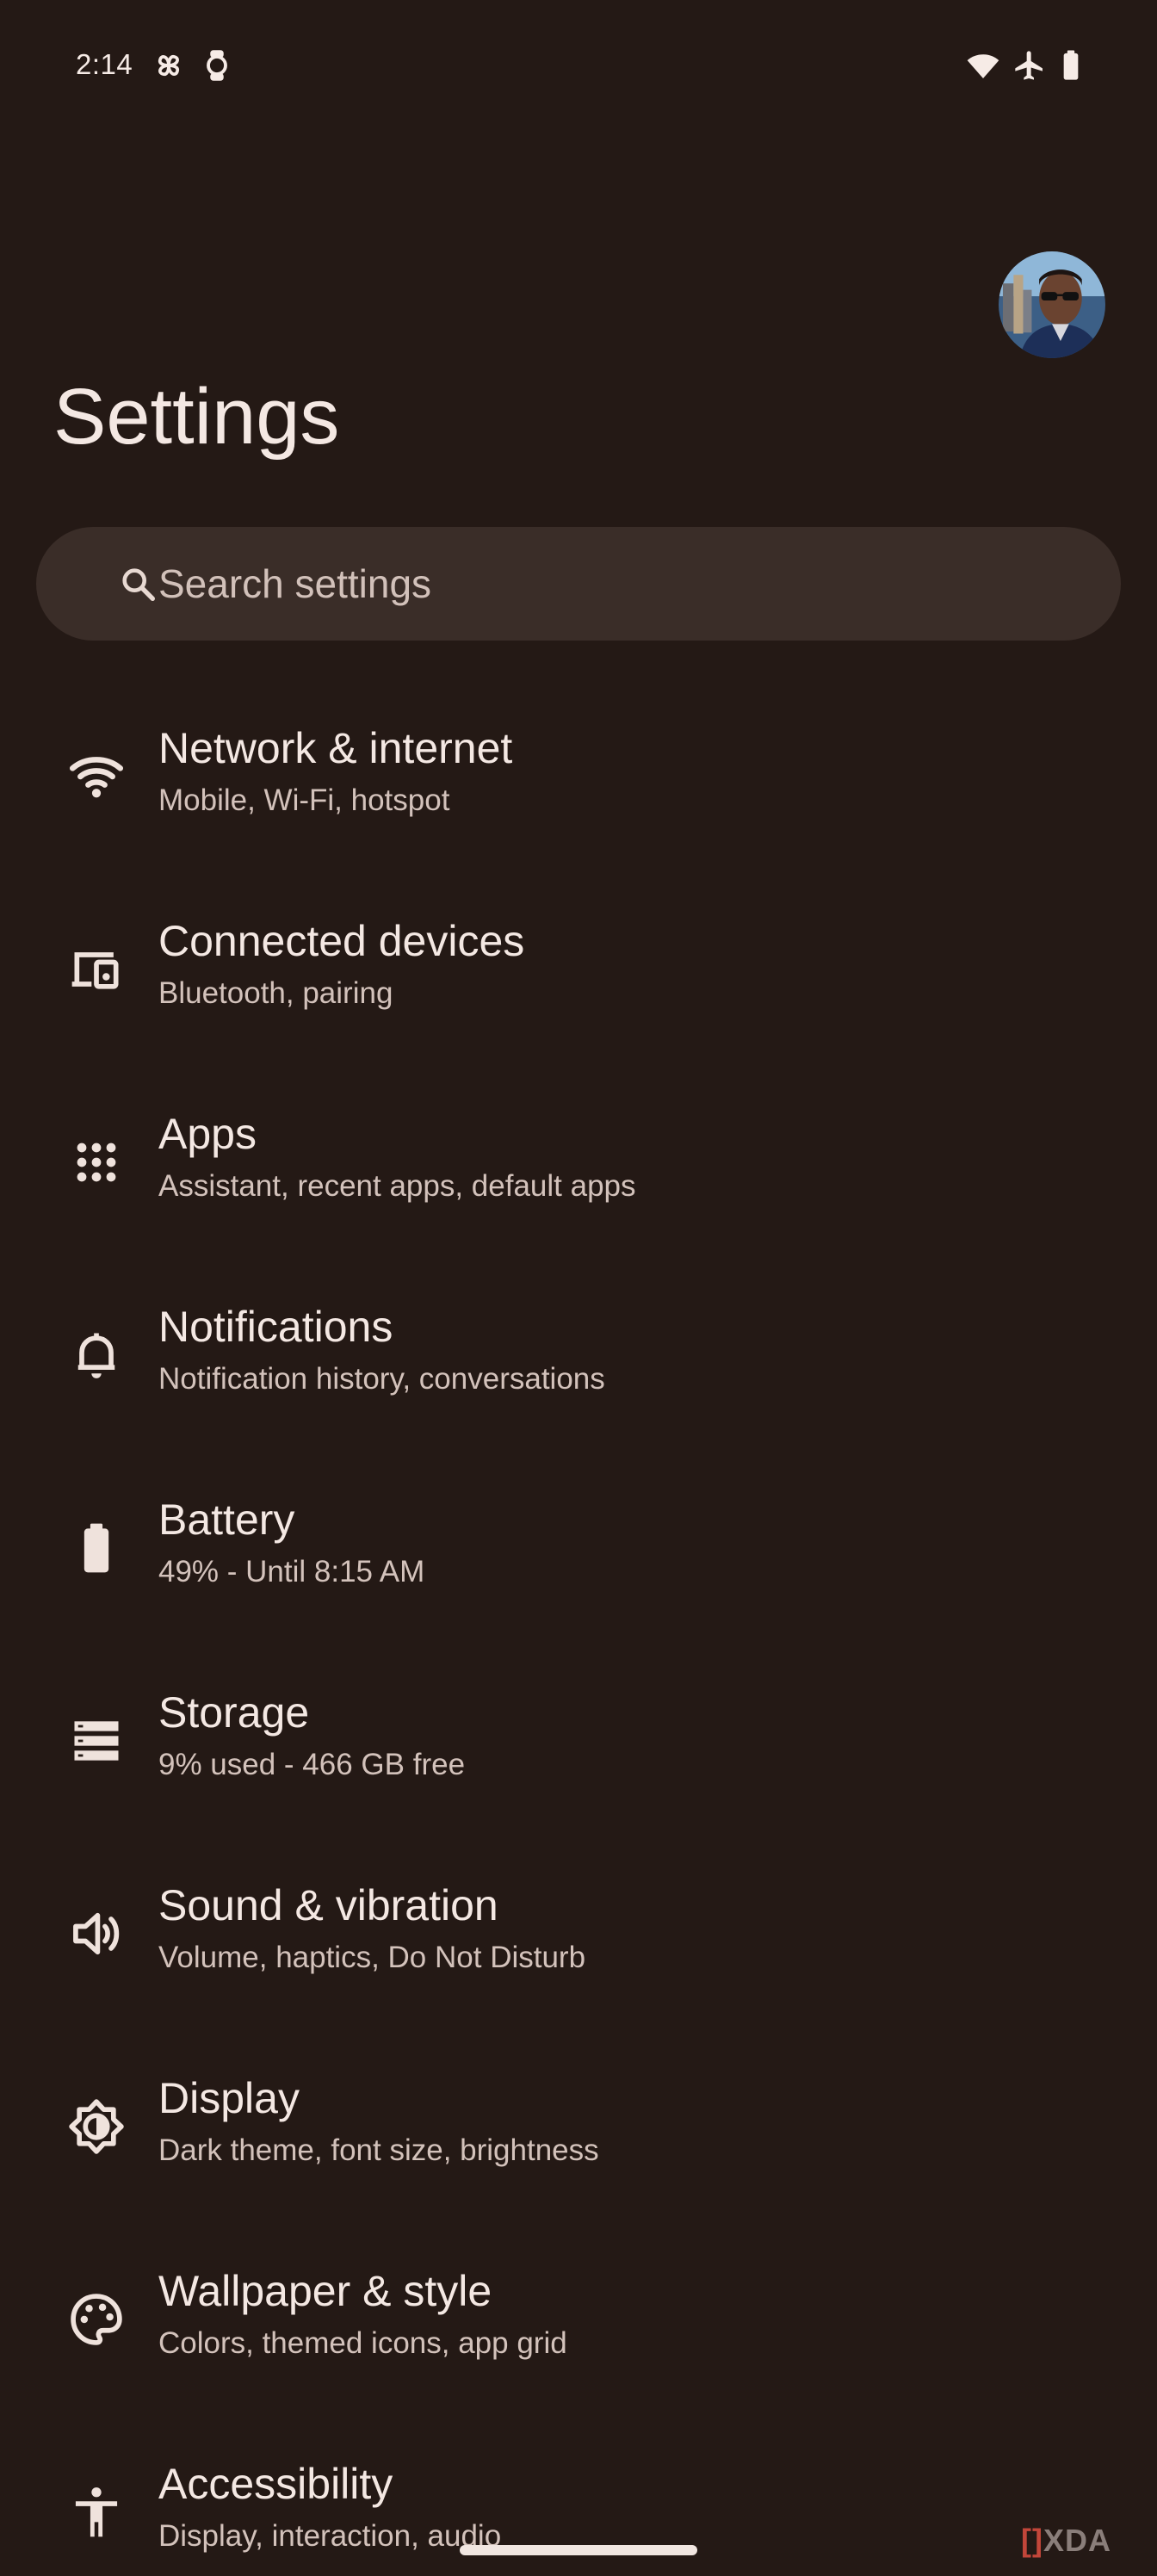  I want to click on setting-title: Apps, so click(207, 1134).